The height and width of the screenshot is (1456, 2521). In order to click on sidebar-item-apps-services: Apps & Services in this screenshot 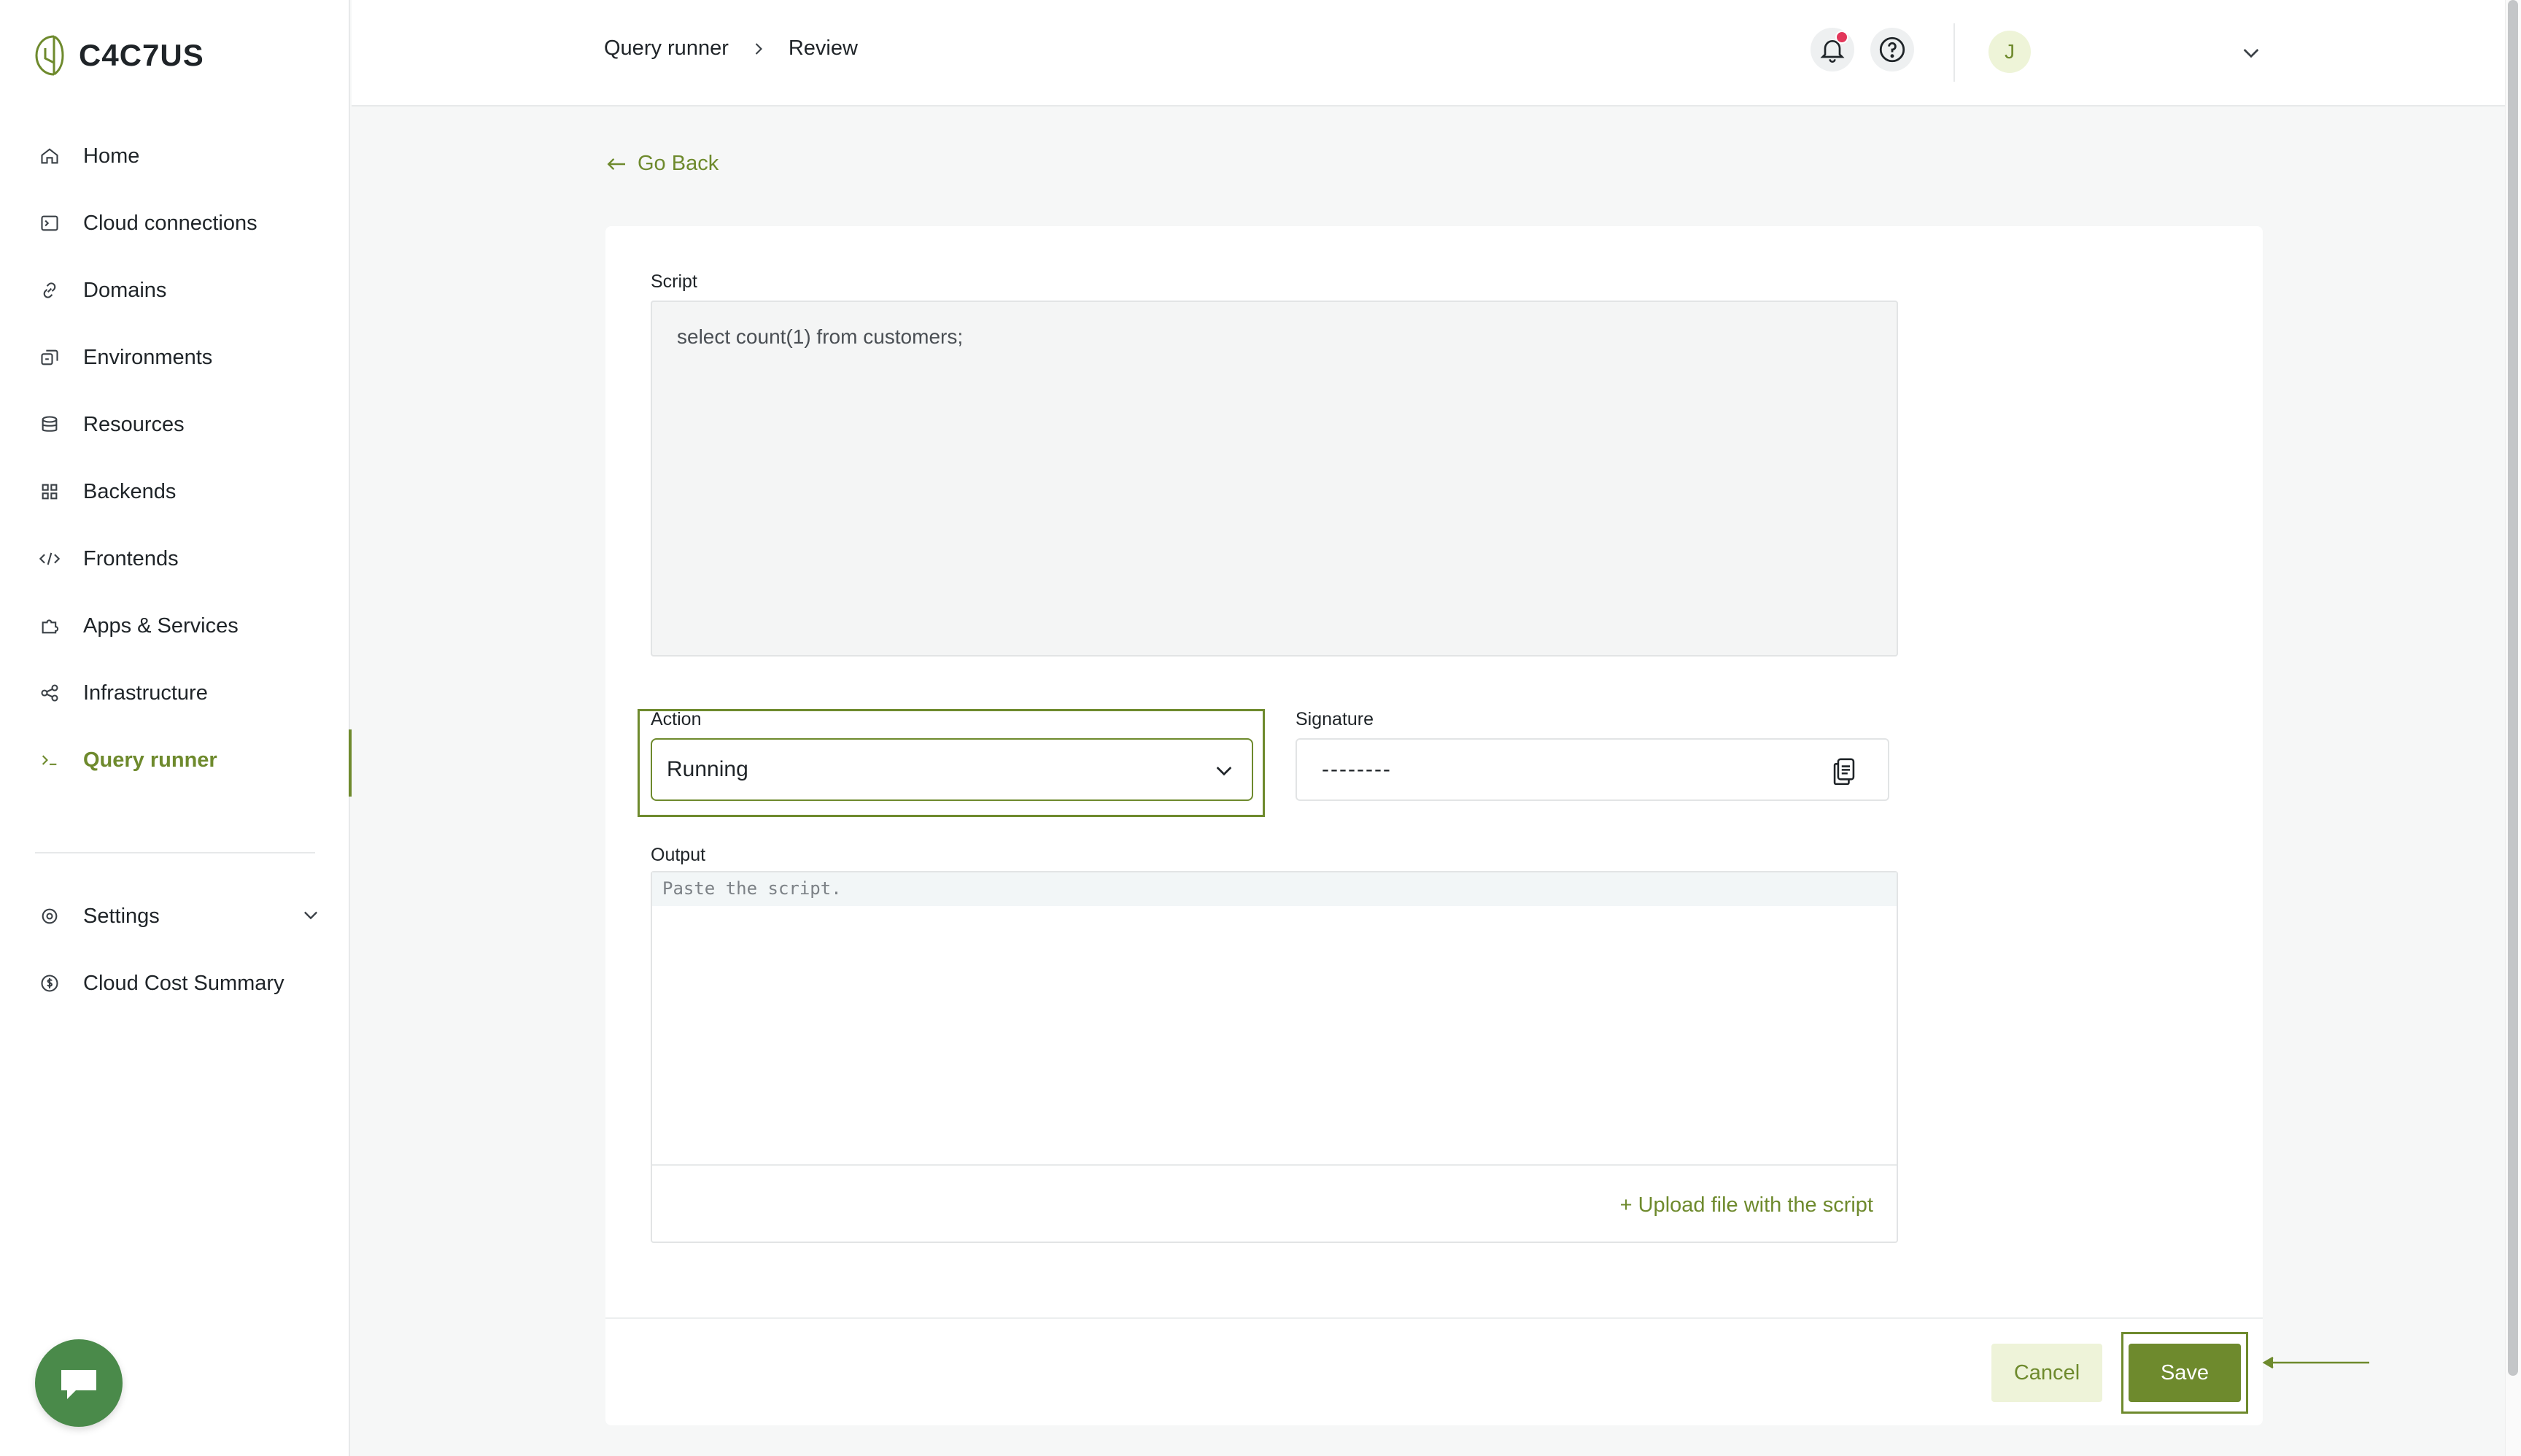, I will do `click(175, 625)`.